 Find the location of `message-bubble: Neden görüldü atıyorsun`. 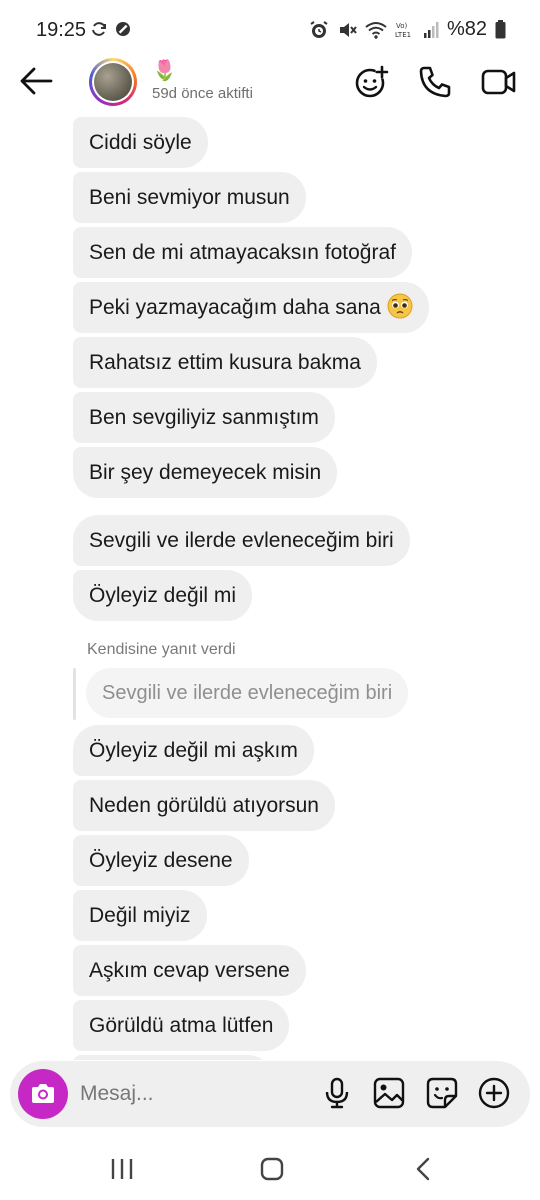

message-bubble: Neden görüldü atıyorsun is located at coordinates (204, 805).